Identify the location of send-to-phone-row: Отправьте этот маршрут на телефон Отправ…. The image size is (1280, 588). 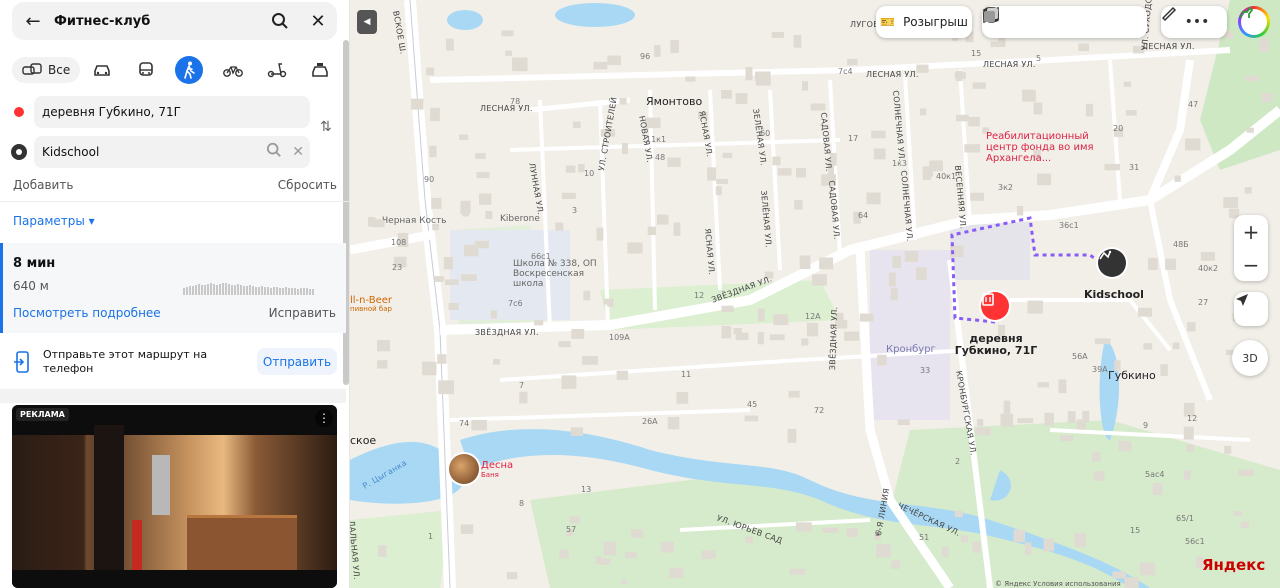
(173, 363).